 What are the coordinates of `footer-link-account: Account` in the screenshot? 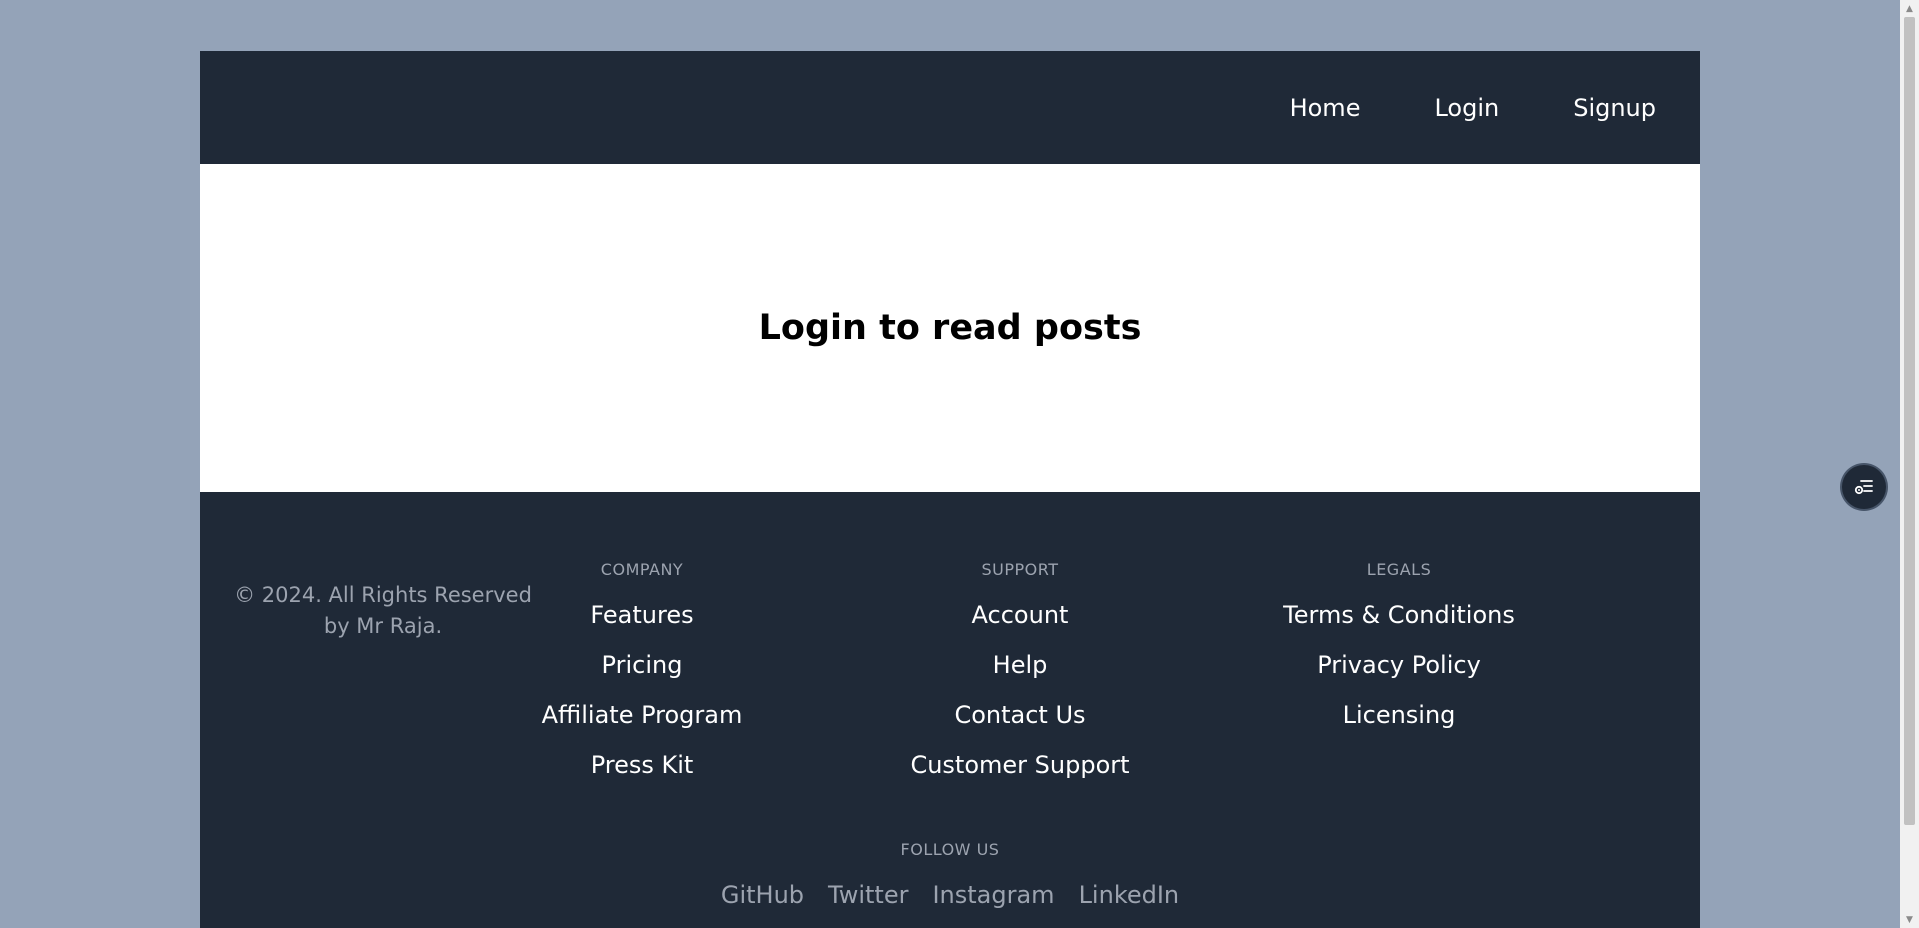 It's located at (1020, 615).